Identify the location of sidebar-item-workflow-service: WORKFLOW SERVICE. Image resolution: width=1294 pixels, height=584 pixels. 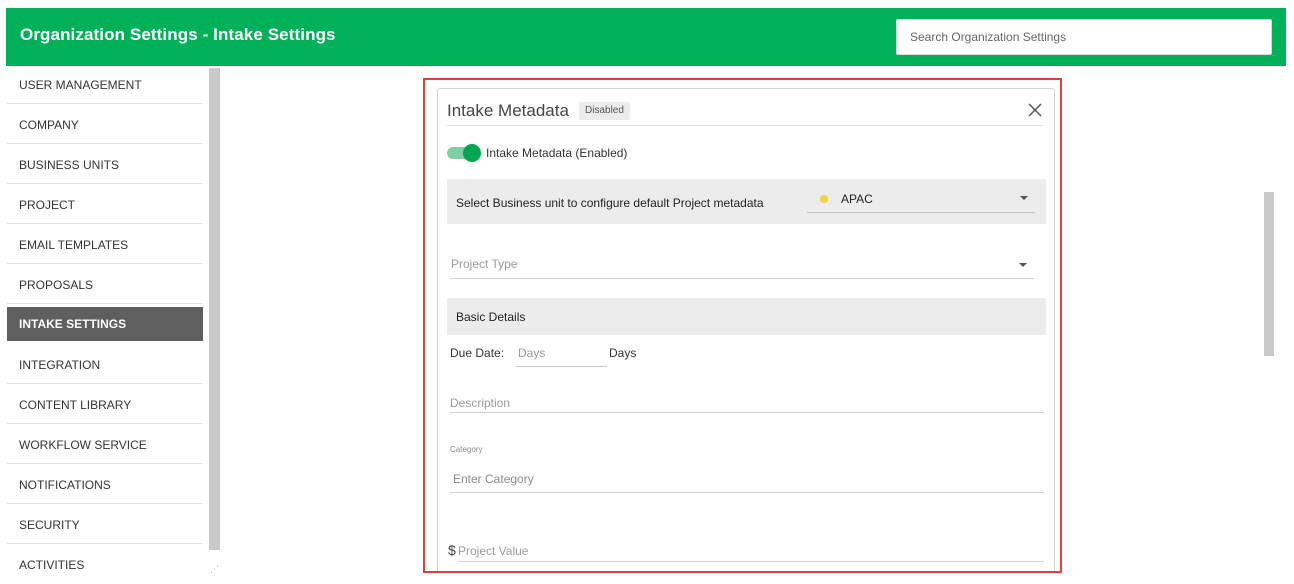
(105, 445).